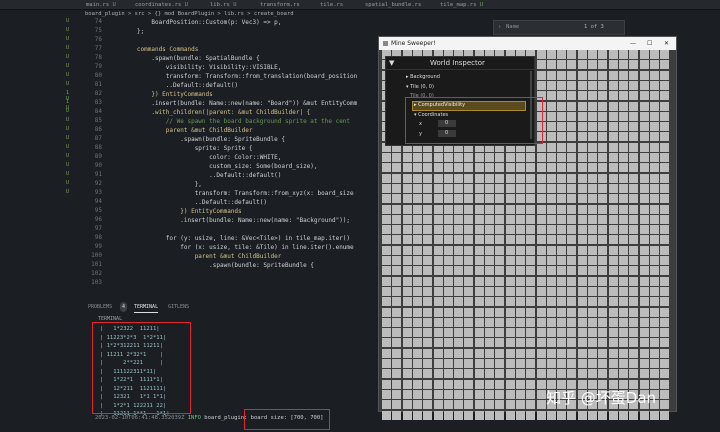 The image size is (720, 432). I want to click on find-input: Name, so click(512, 27).